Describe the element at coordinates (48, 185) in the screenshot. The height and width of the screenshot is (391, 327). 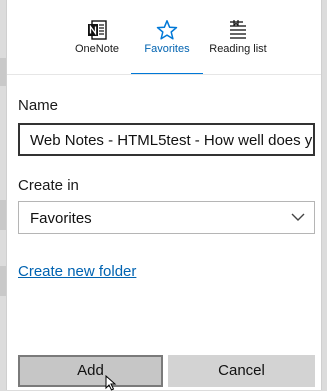
I see `create-in-label: Create in` at that location.